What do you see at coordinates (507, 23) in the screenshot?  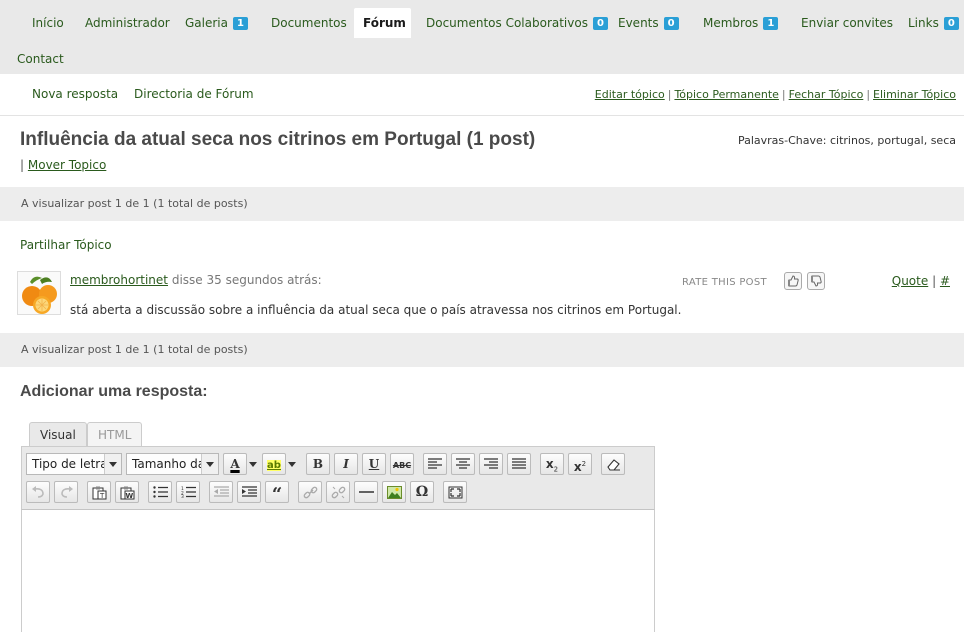 I see `nav-item-label: Documentos Colaborativos` at bounding box center [507, 23].